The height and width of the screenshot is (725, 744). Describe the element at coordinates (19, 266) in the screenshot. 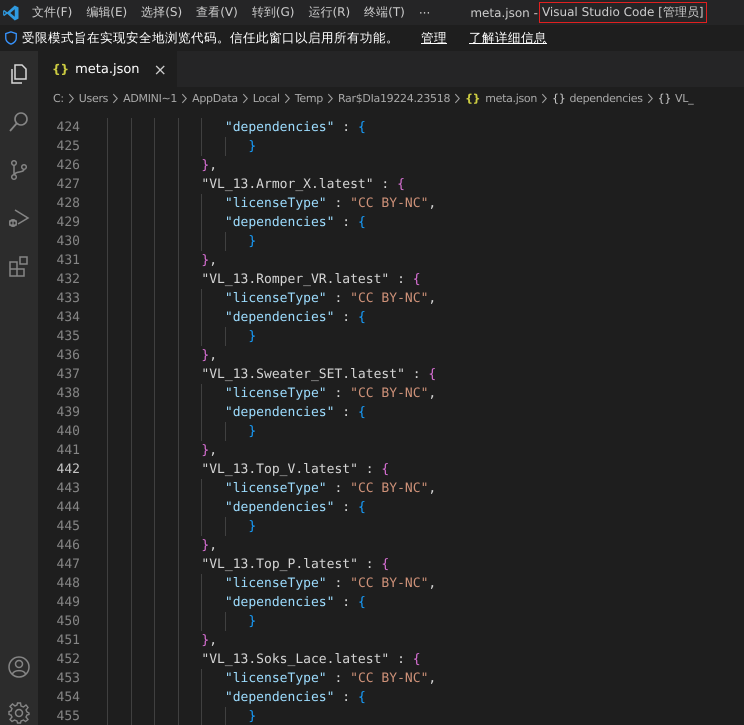

I see `extensions-icon` at that location.